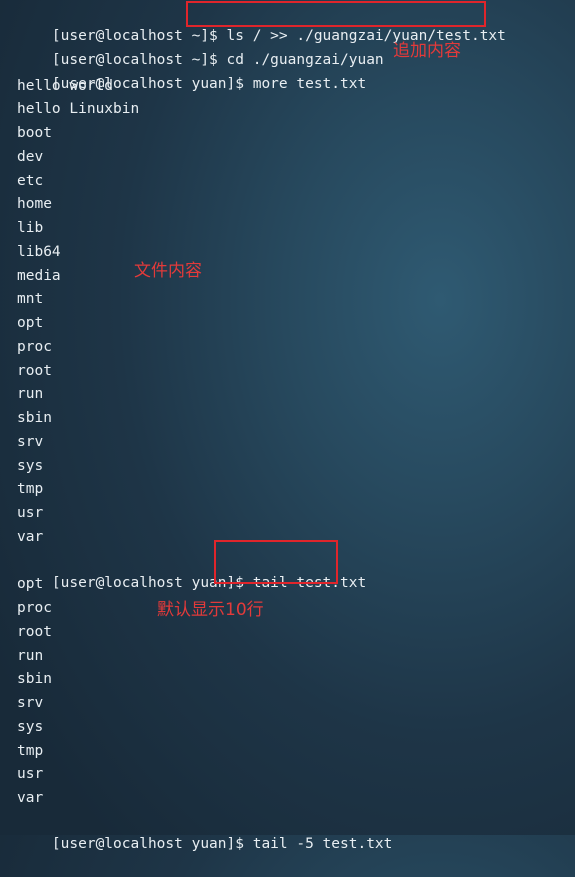 The width and height of the screenshot is (575, 877). Describe the element at coordinates (309, 84) in the screenshot. I see `command-text: more test.txt` at that location.